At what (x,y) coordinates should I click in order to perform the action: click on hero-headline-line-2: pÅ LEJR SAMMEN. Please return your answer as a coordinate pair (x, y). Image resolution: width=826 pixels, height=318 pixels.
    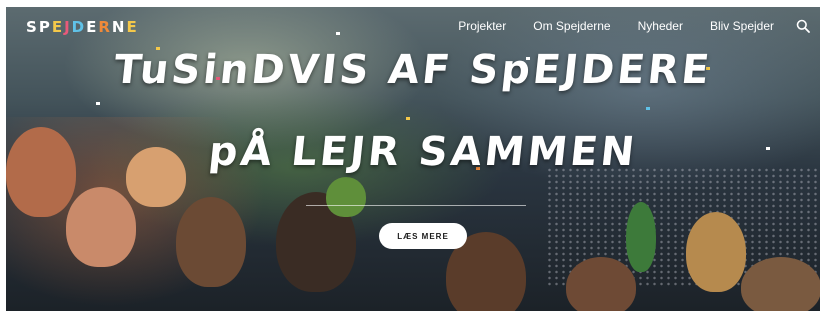
    Looking at the image, I should click on (423, 152).